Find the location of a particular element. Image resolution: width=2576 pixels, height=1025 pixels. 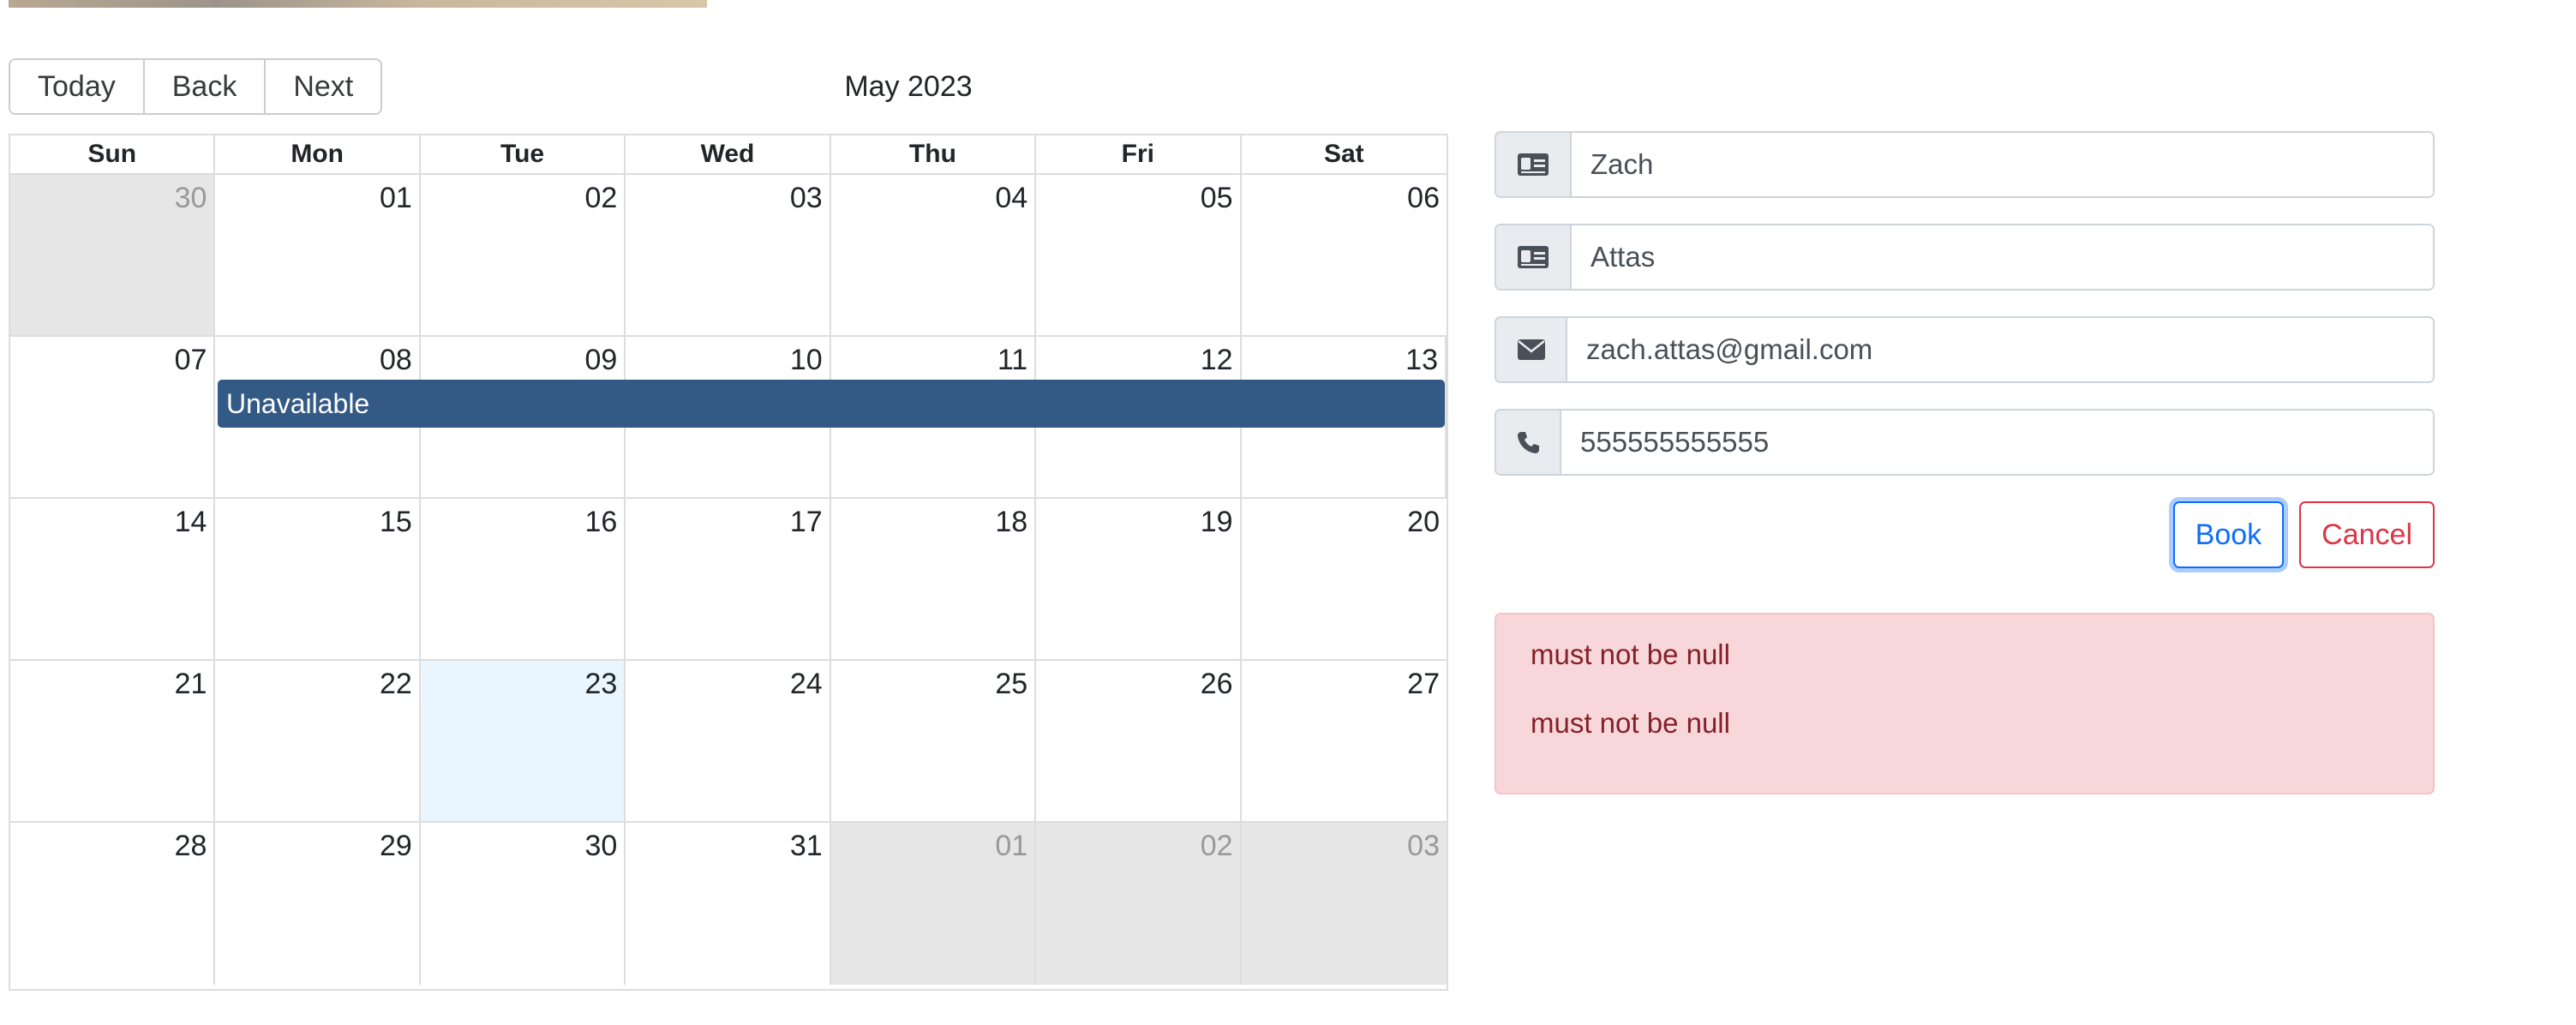

dow-header: Thu is located at coordinates (934, 154).